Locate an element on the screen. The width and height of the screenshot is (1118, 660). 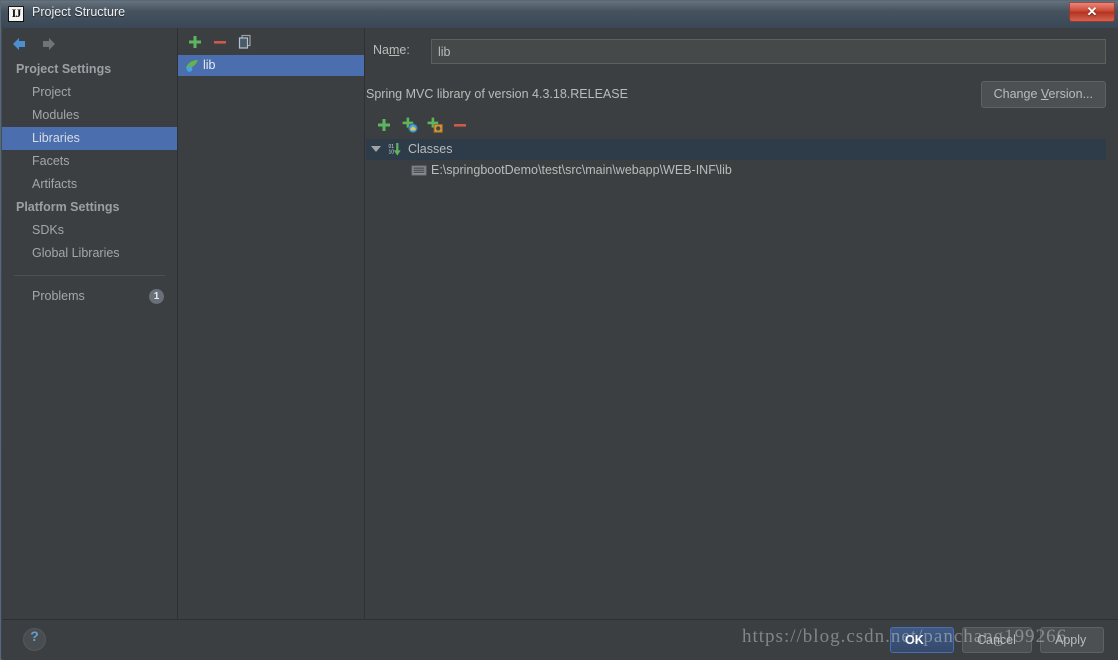
list-item: lib is located at coordinates (271, 65).